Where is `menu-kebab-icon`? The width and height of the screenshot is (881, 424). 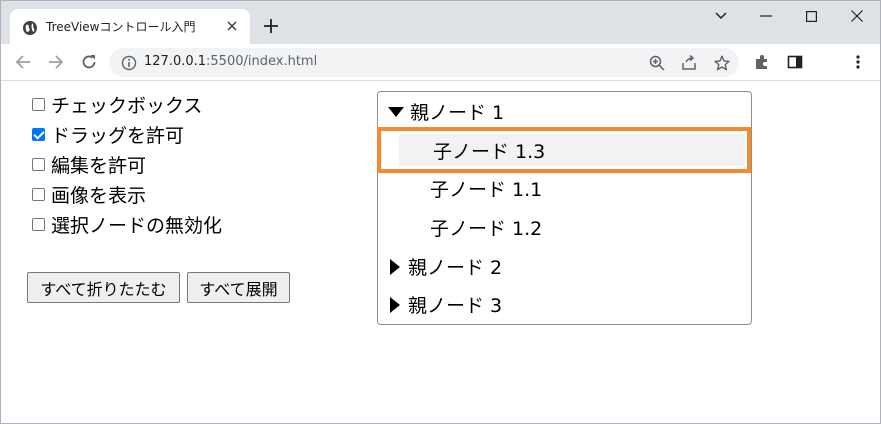 menu-kebab-icon is located at coordinates (858, 62).